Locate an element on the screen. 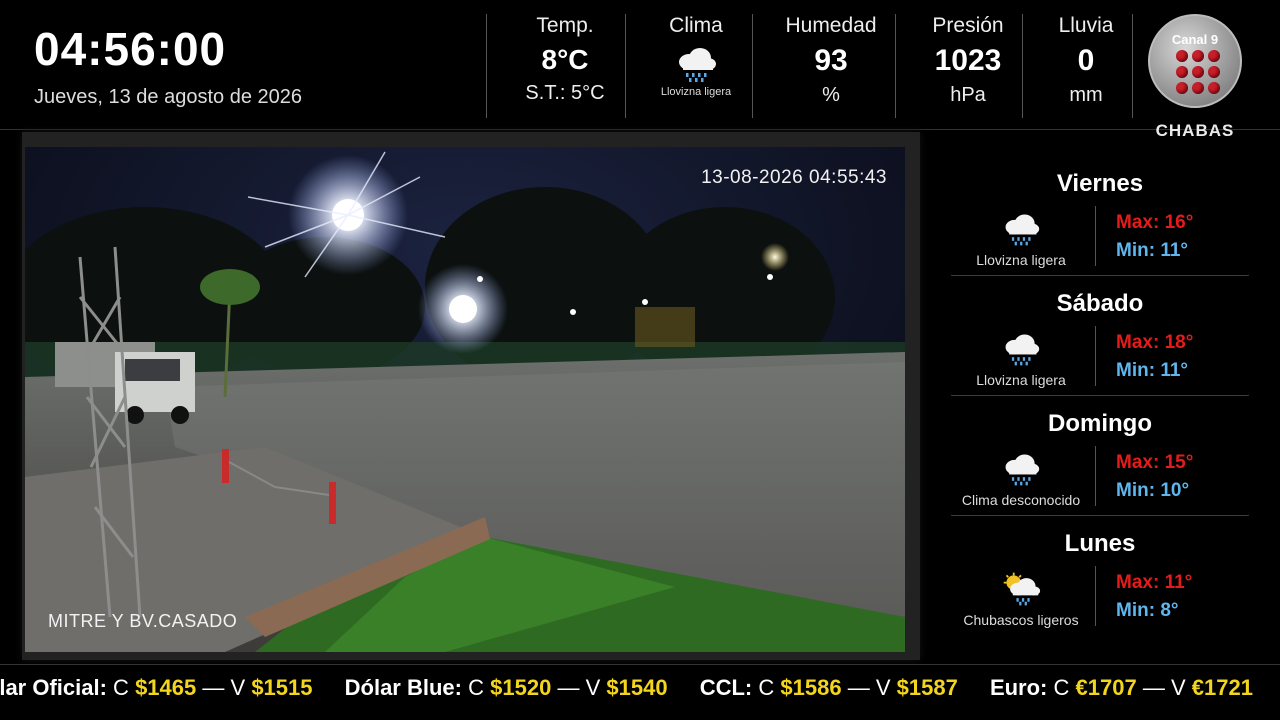 This screenshot has height=720, width=1280. camera-timestamp: 13-08-2026 04:55:43 is located at coordinates (794, 177).